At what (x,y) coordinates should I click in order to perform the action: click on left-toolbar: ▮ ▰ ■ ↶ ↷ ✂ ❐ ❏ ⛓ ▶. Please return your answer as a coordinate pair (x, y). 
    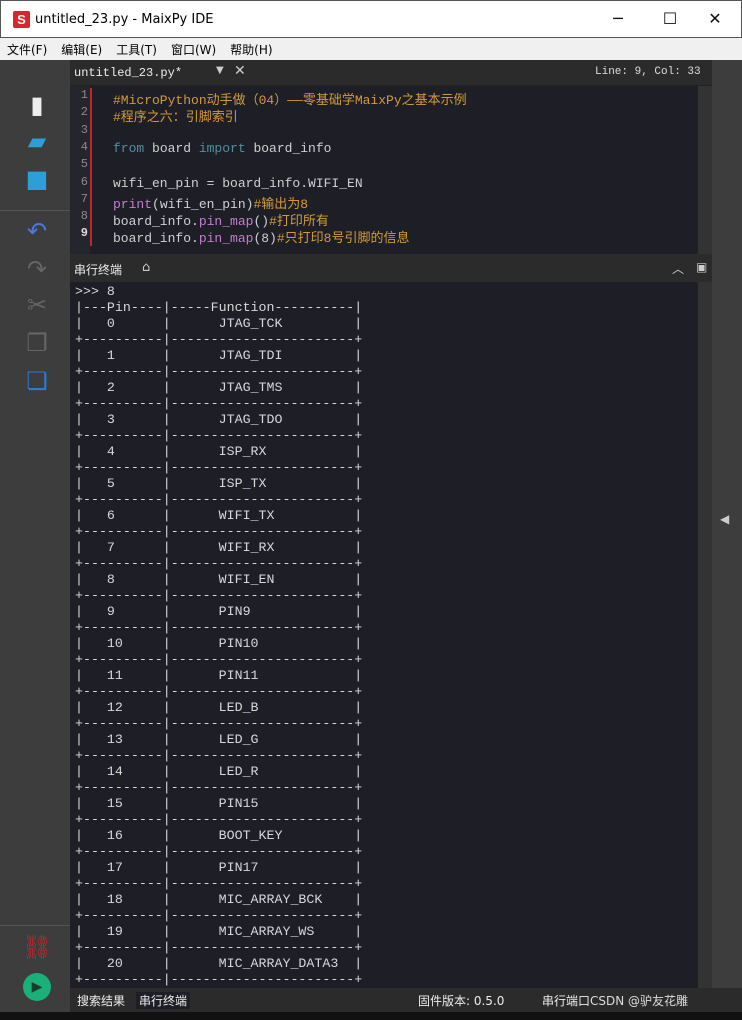
    Looking at the image, I should click on (35, 540).